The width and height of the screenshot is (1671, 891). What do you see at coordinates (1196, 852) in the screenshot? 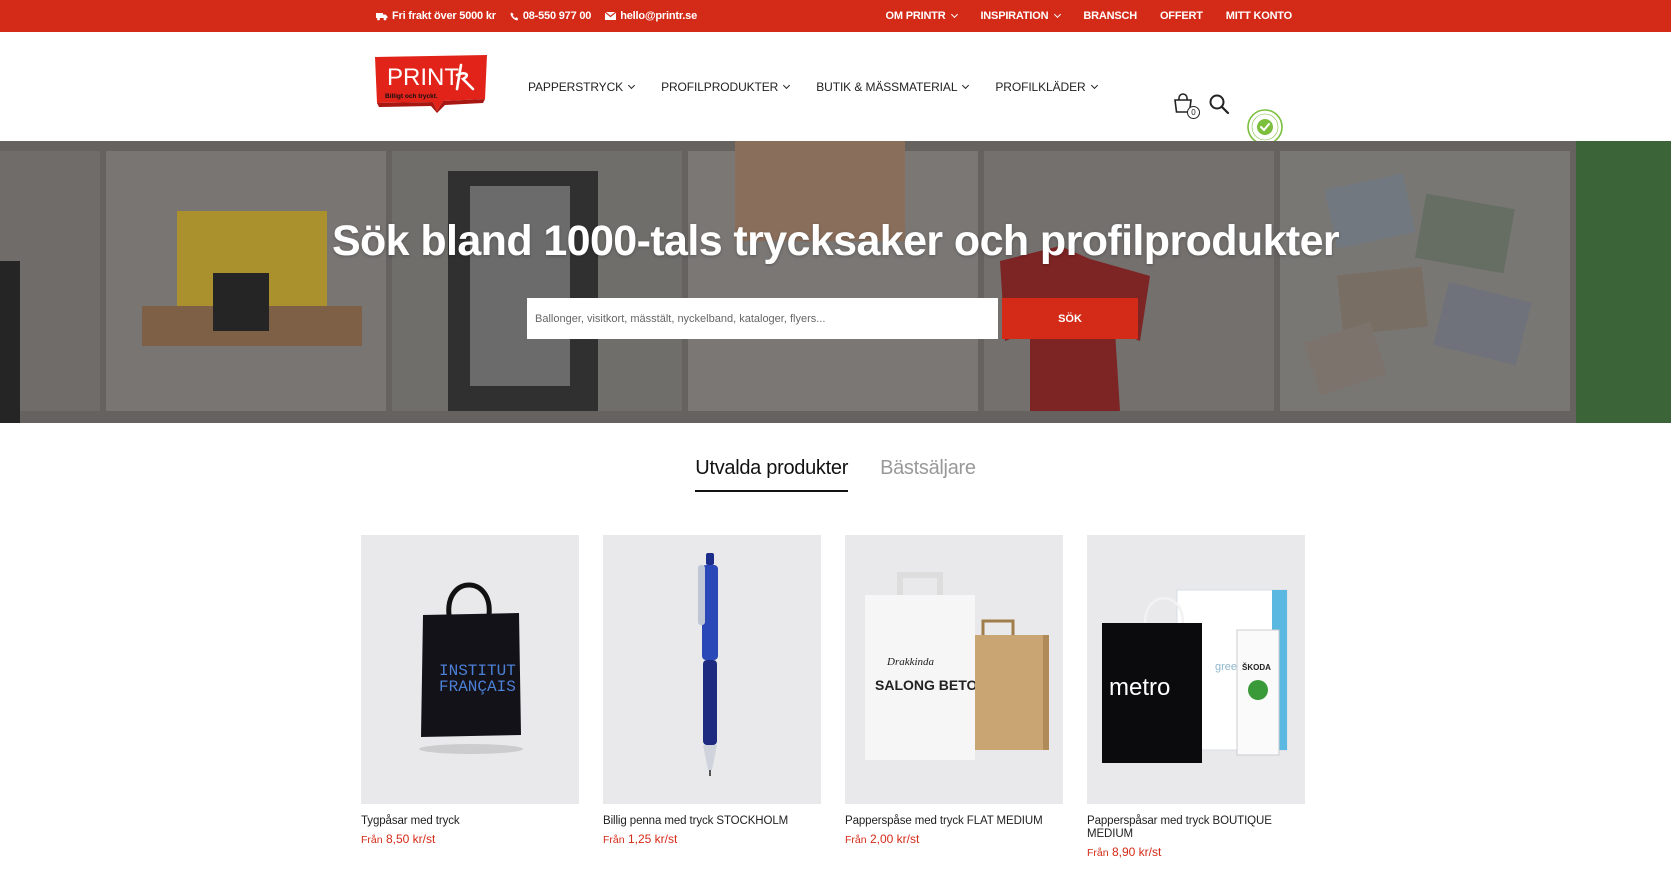
I see `product-price: Från 8,90 kr/st` at bounding box center [1196, 852].